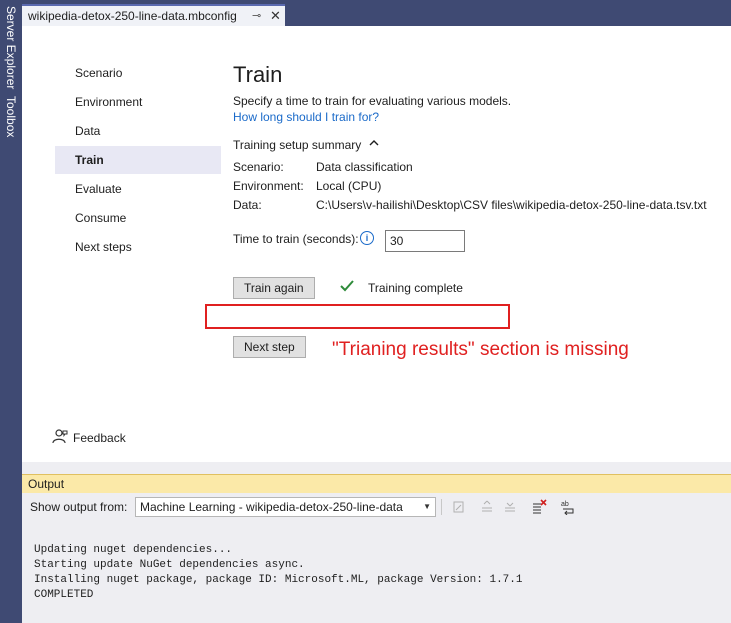 The width and height of the screenshot is (731, 623). What do you see at coordinates (269, 347) in the screenshot?
I see `next-step-button: Next step` at bounding box center [269, 347].